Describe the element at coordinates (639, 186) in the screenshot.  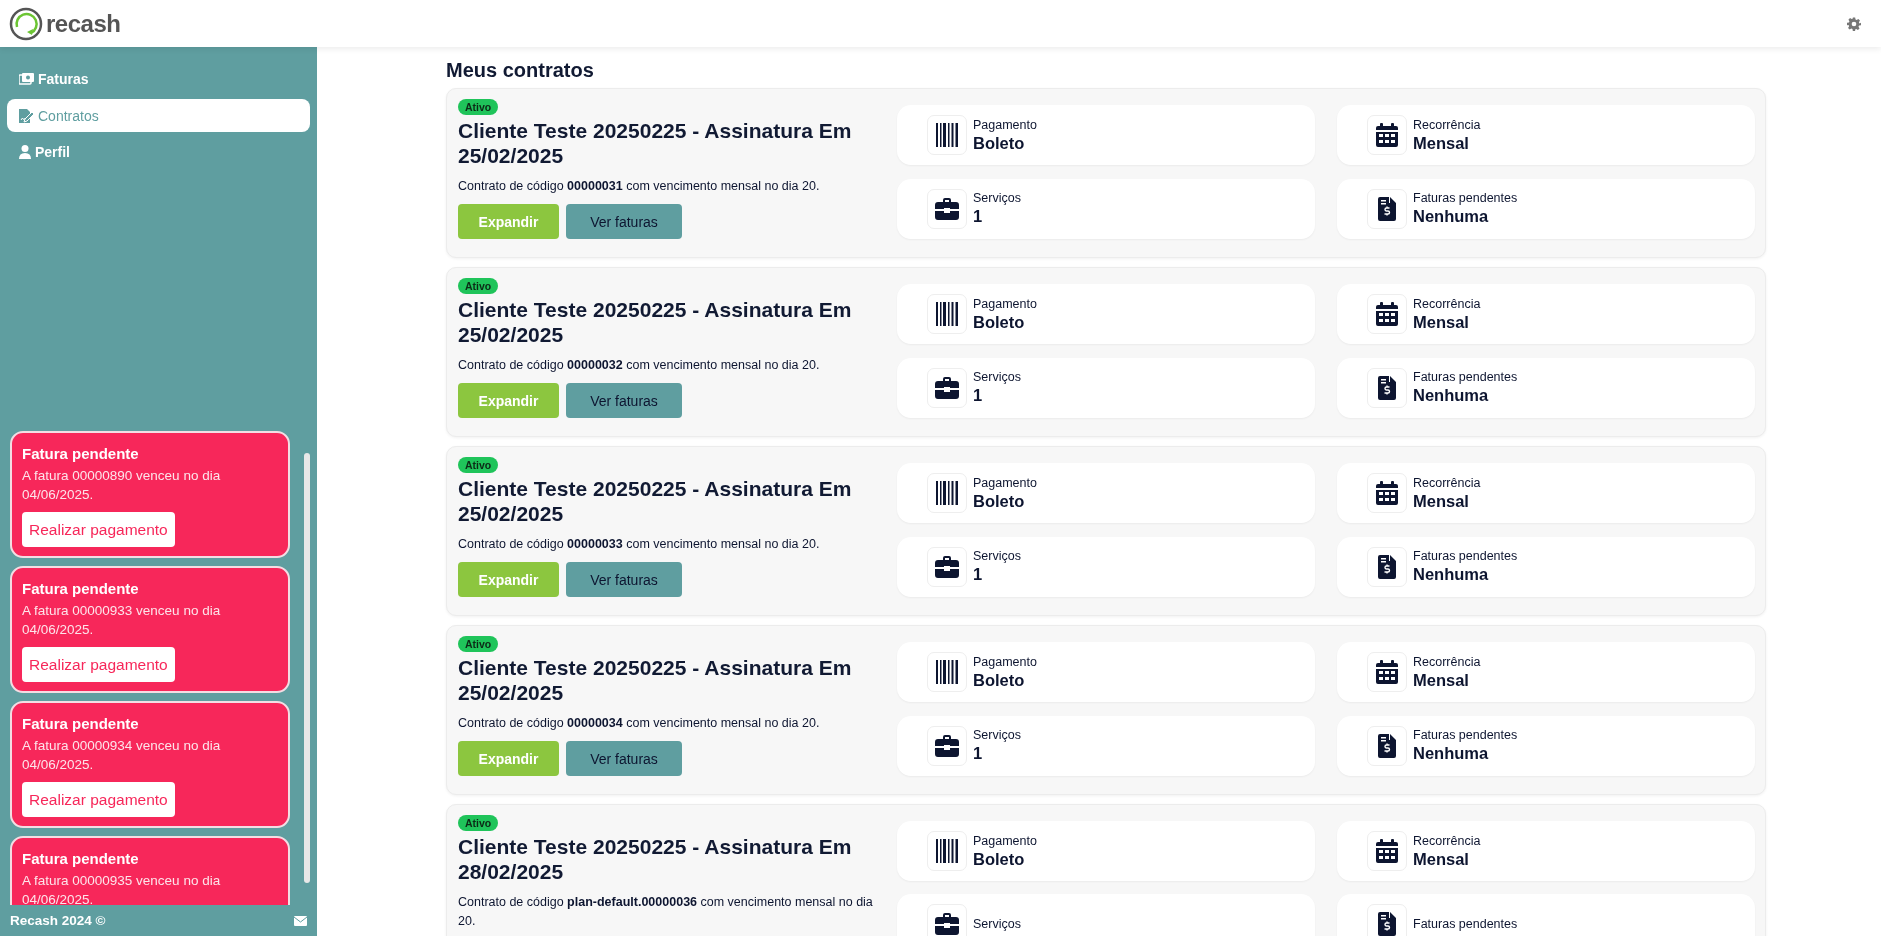
I see `contract-description: Contrato de código 00000031 com vencimento mensal no dia 20.` at that location.